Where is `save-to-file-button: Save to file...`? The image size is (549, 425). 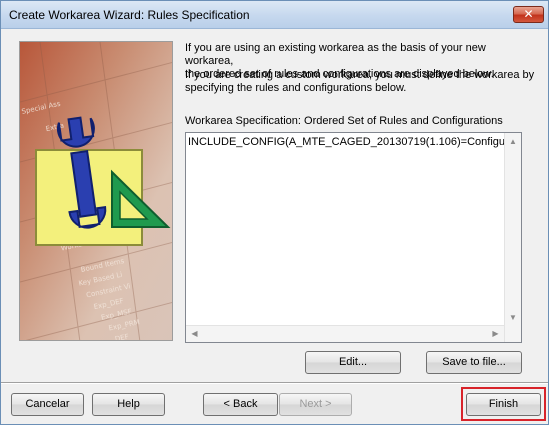
save-to-file-button: Save to file... is located at coordinates (474, 362).